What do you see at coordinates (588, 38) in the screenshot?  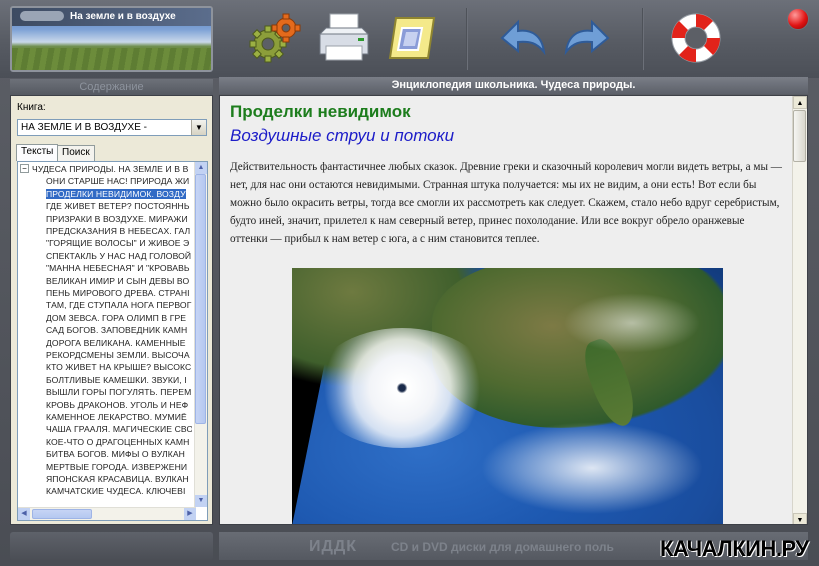 I see `forward-button` at bounding box center [588, 38].